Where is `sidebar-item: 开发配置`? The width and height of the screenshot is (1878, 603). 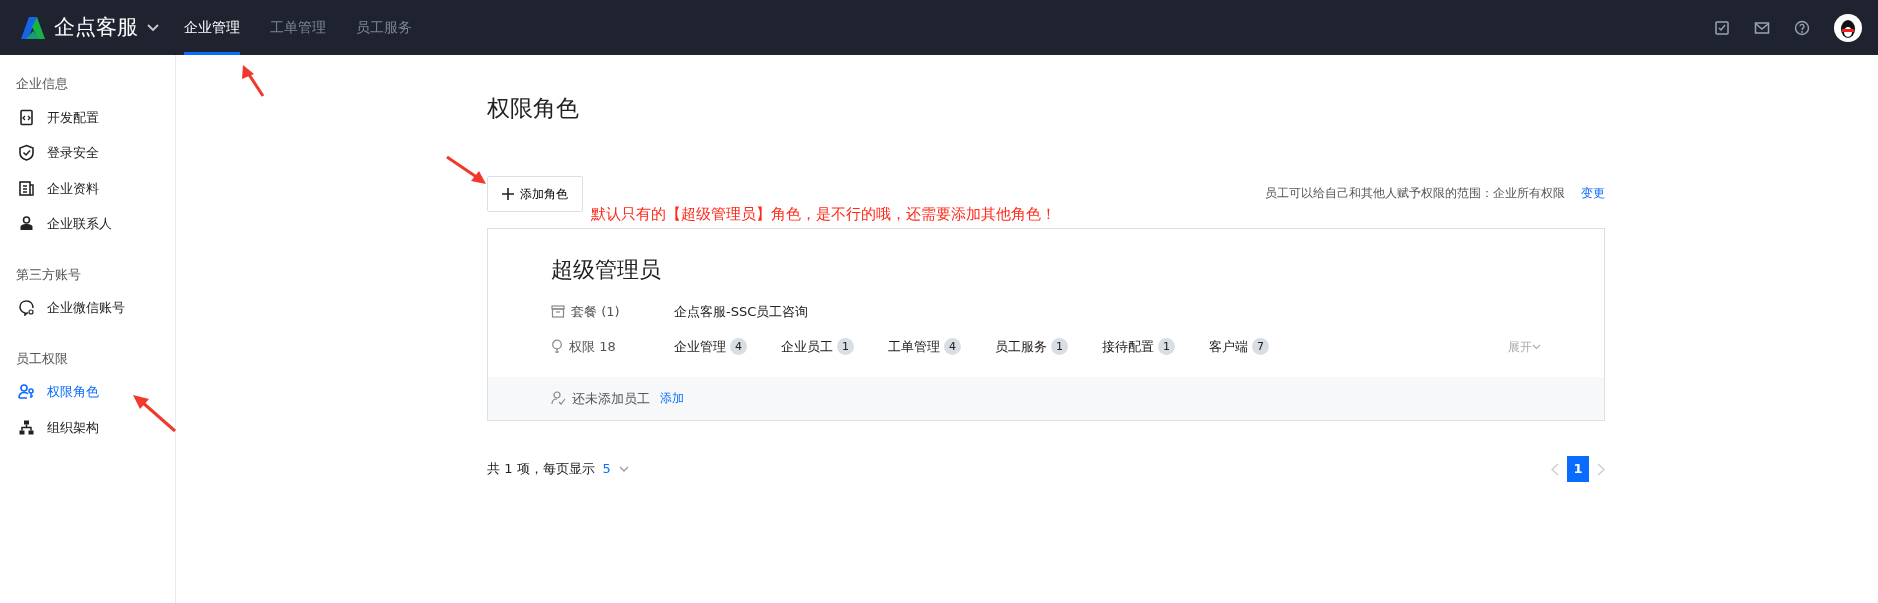
sidebar-item: 开发配置 is located at coordinates (87, 117).